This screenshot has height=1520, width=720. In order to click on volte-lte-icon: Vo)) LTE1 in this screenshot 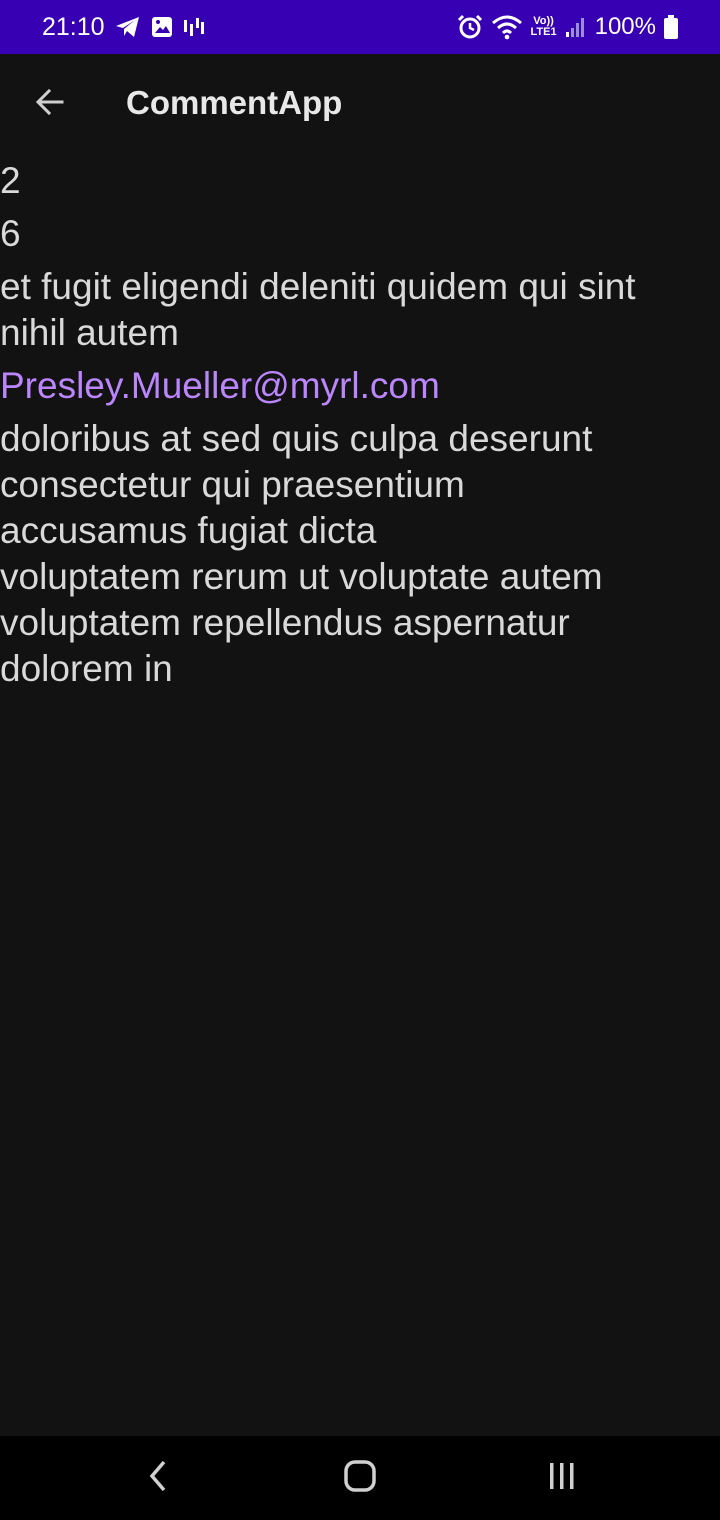, I will do `click(544, 27)`.